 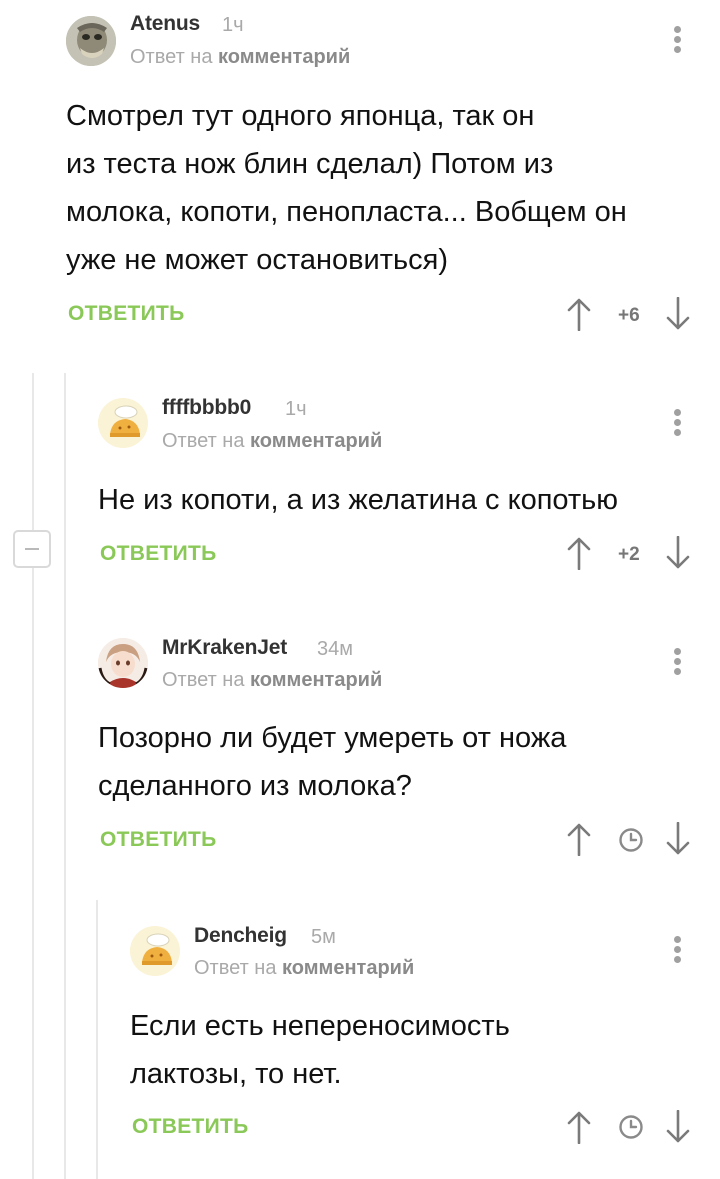 I want to click on arrow-up-icon, so click(x=579, y=1127).